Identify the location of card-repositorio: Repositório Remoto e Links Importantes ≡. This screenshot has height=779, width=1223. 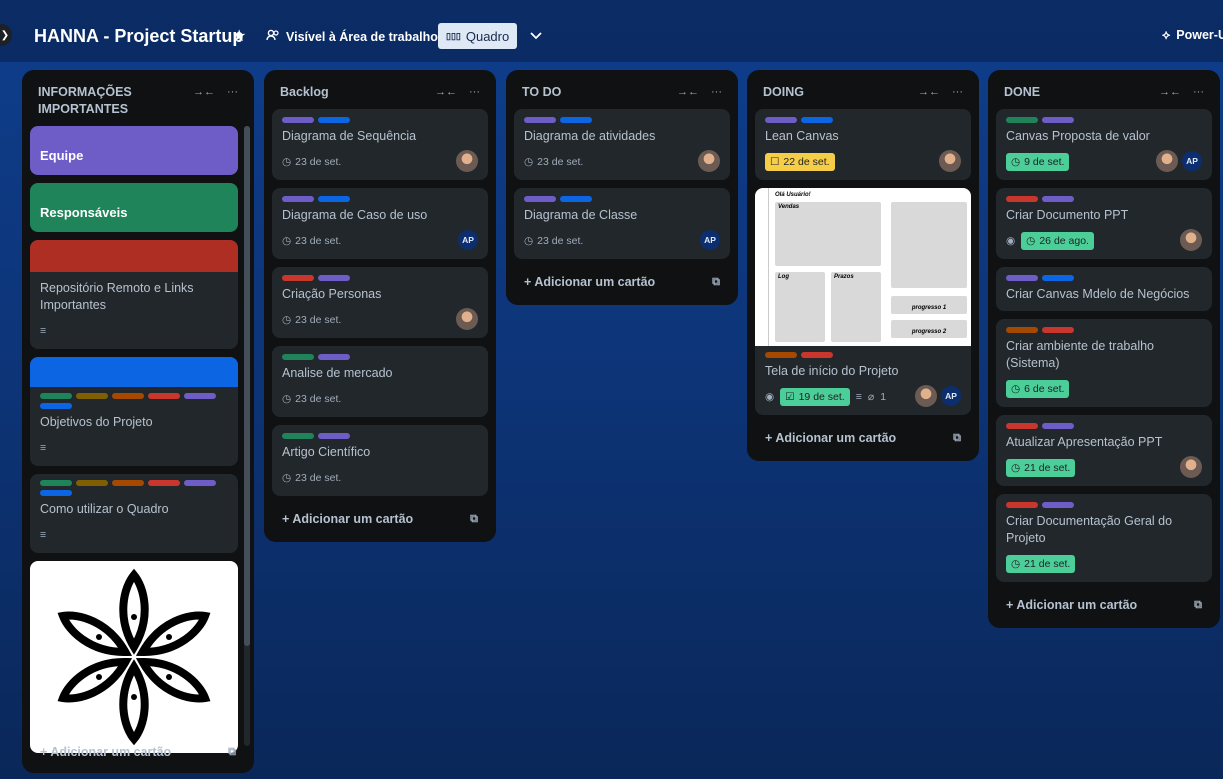
(134, 294).